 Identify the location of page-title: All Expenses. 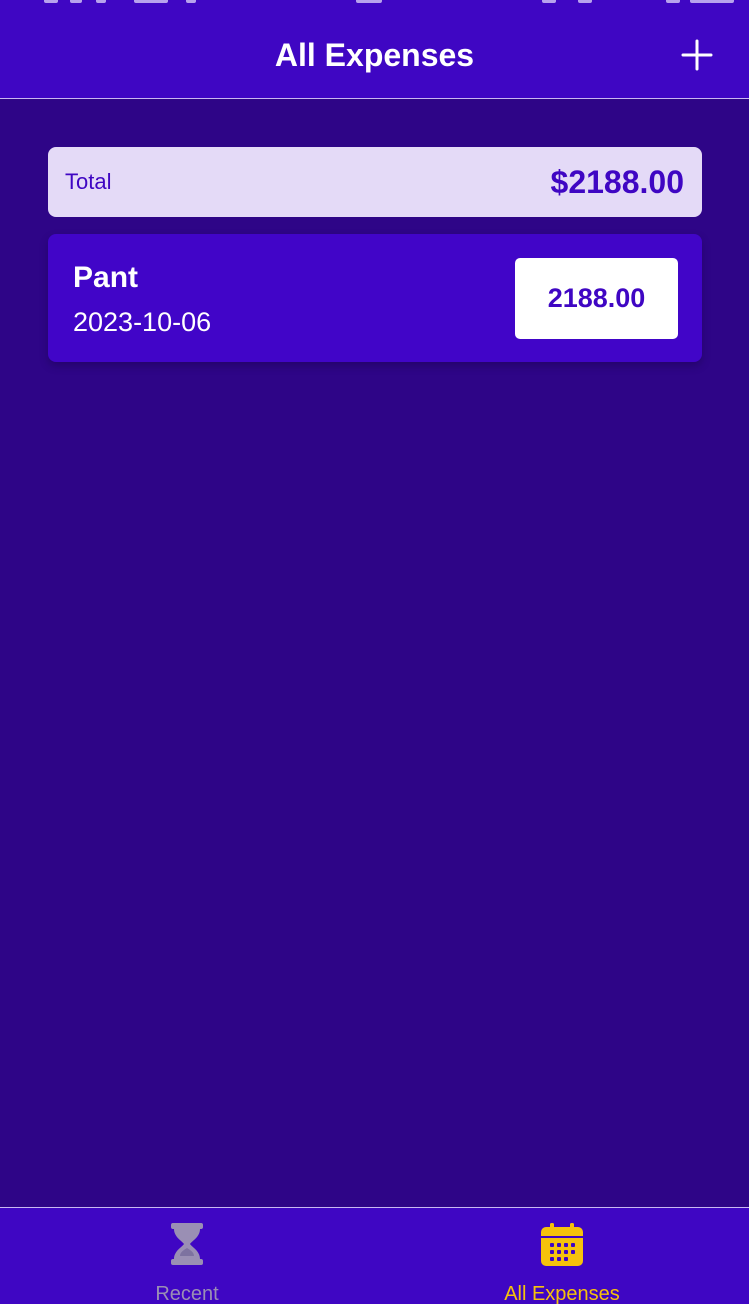
(374, 55).